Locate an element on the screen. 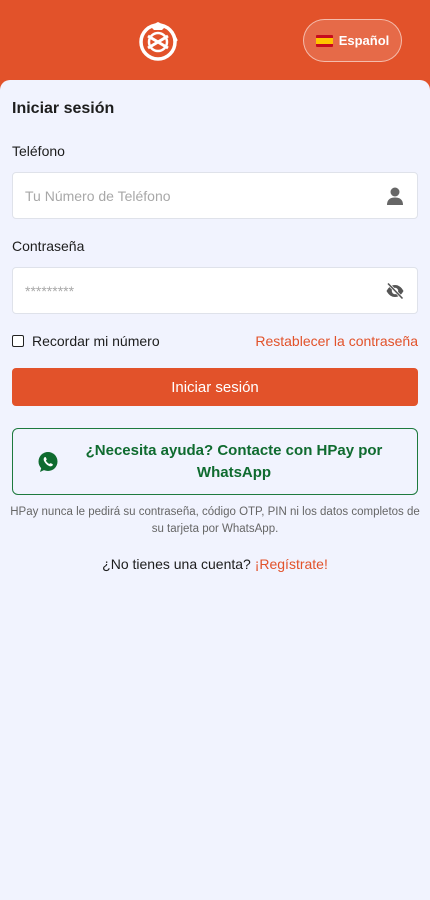 This screenshot has height=900, width=430. signup-question: ¿No tienes una cuenta? is located at coordinates (176, 564).